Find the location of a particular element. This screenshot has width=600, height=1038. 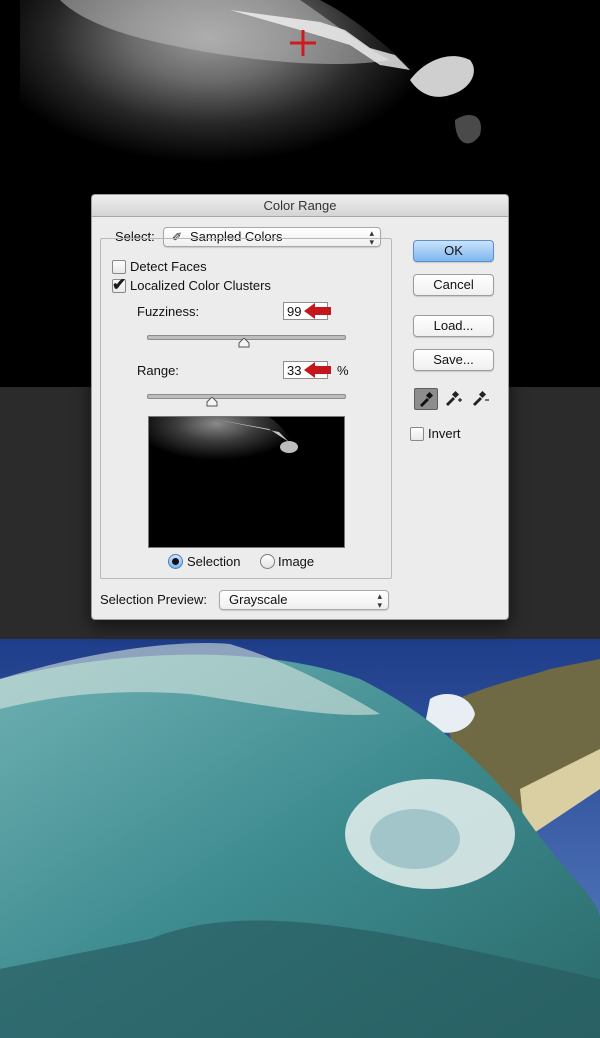

radio-dot is located at coordinates (175, 561).